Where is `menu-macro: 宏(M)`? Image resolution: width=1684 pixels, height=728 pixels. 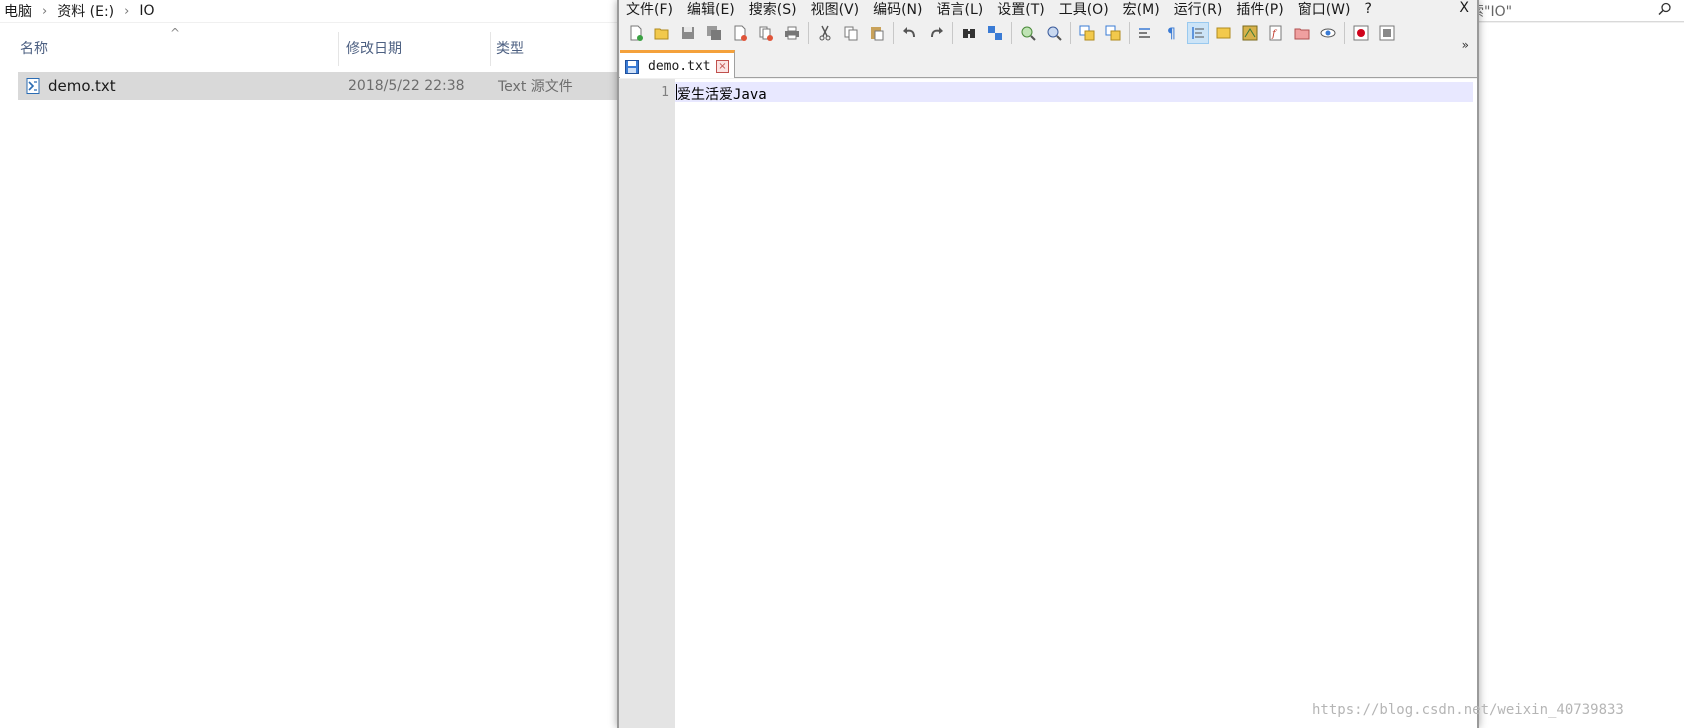 menu-macro: 宏(M) is located at coordinates (1141, 9).